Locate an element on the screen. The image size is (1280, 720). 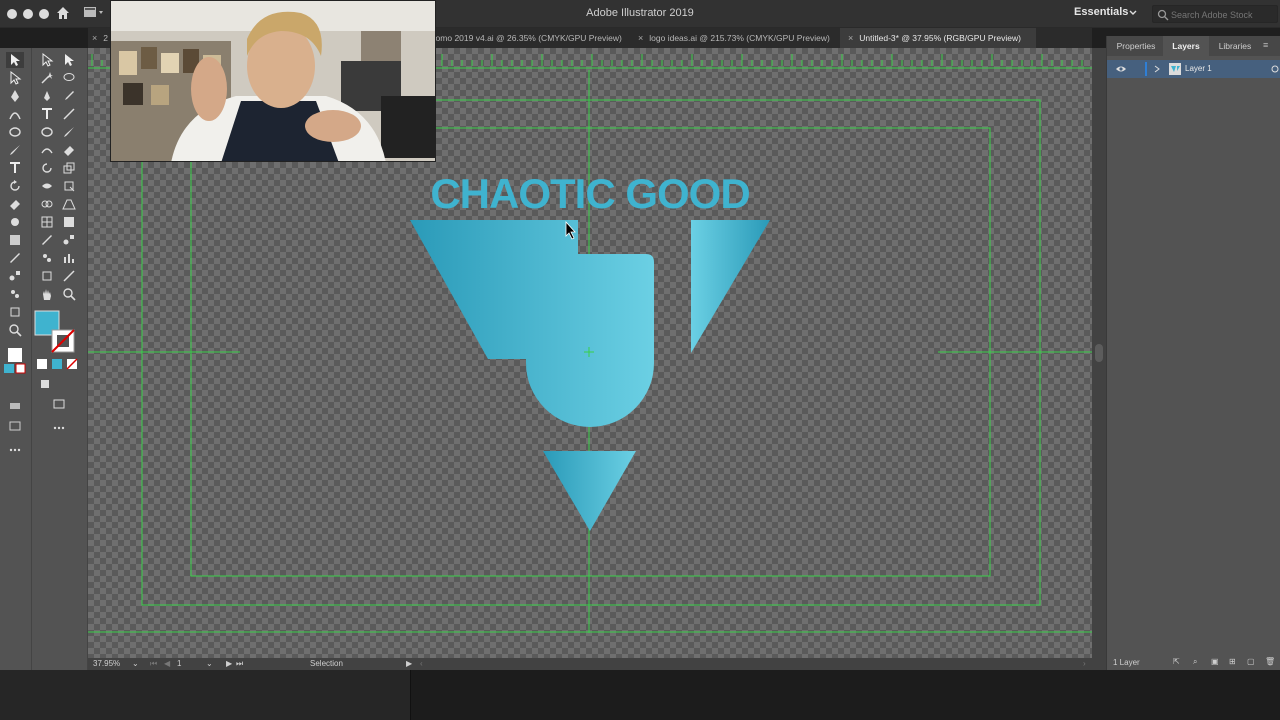
logo-bottom-triangle is located at coordinates (589, 491).